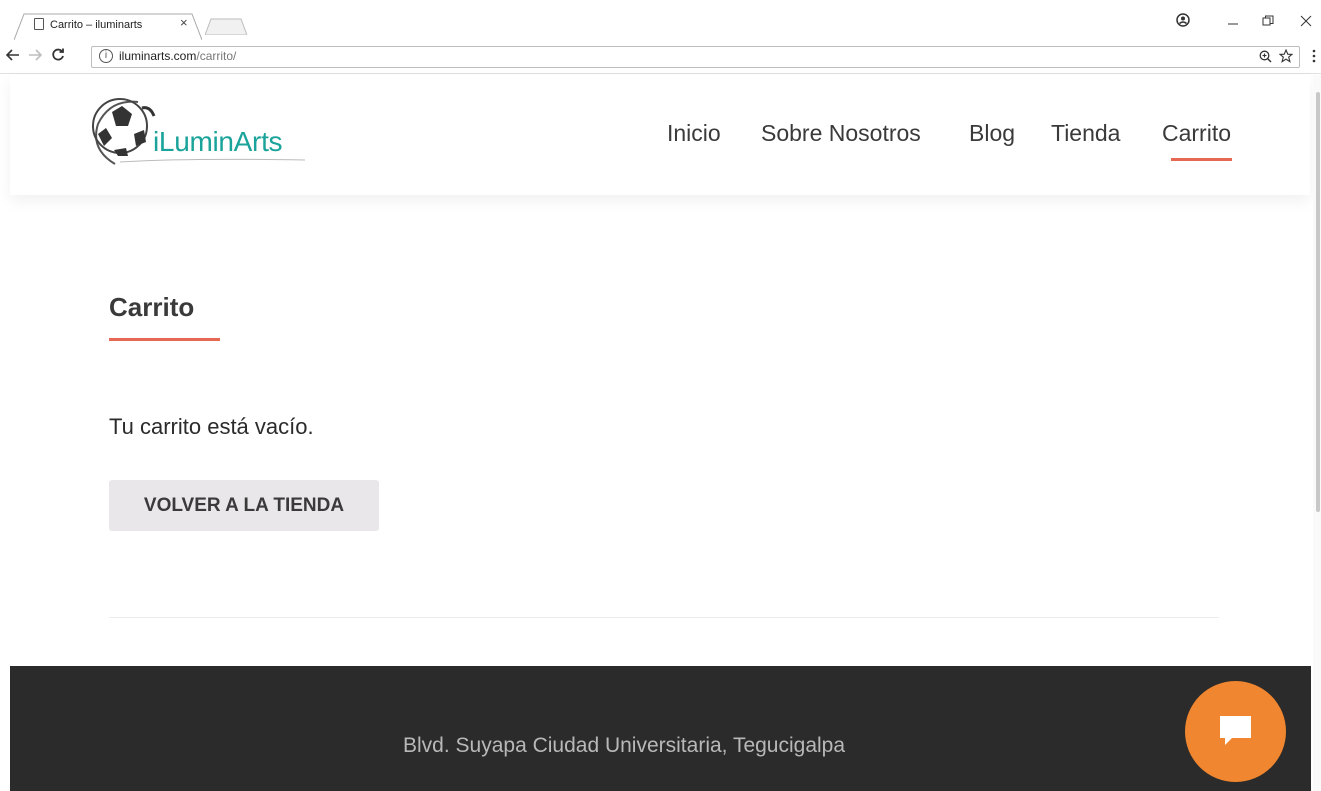 The width and height of the screenshot is (1321, 791). I want to click on active-nav-indicator, so click(1201, 159).